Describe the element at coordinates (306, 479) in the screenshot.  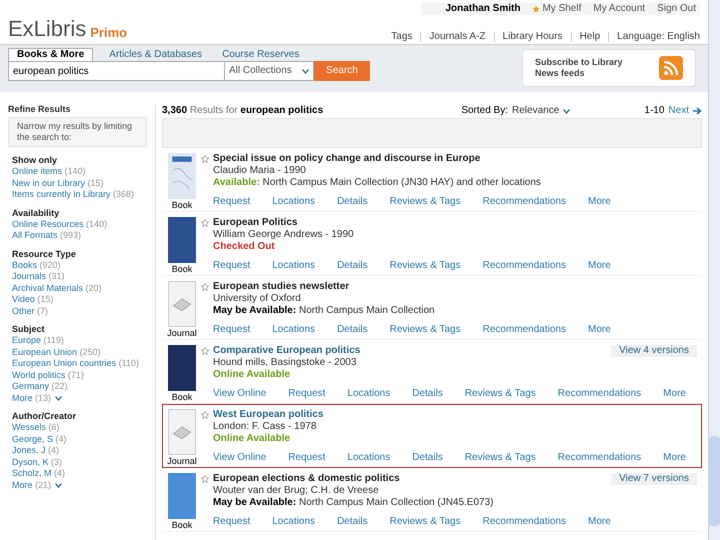
I see `result-title: European elections & domestic politics` at that location.